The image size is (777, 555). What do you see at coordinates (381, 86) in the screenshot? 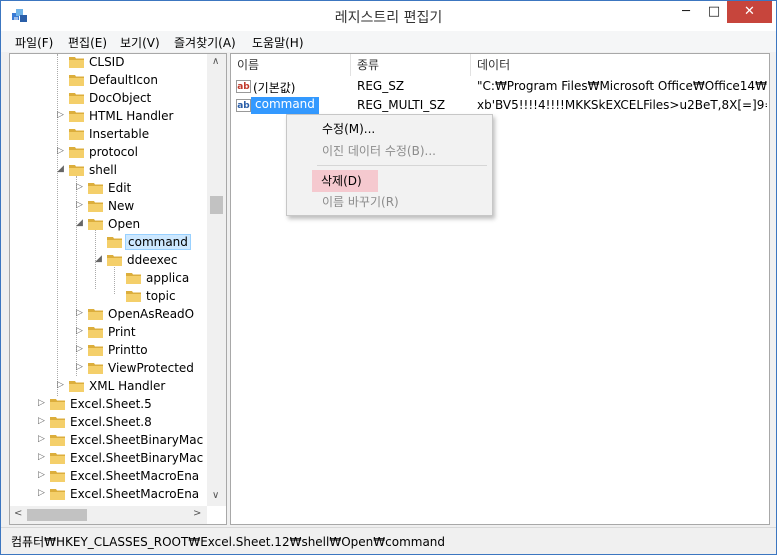
I see `value-type: REG_SZ` at bounding box center [381, 86].